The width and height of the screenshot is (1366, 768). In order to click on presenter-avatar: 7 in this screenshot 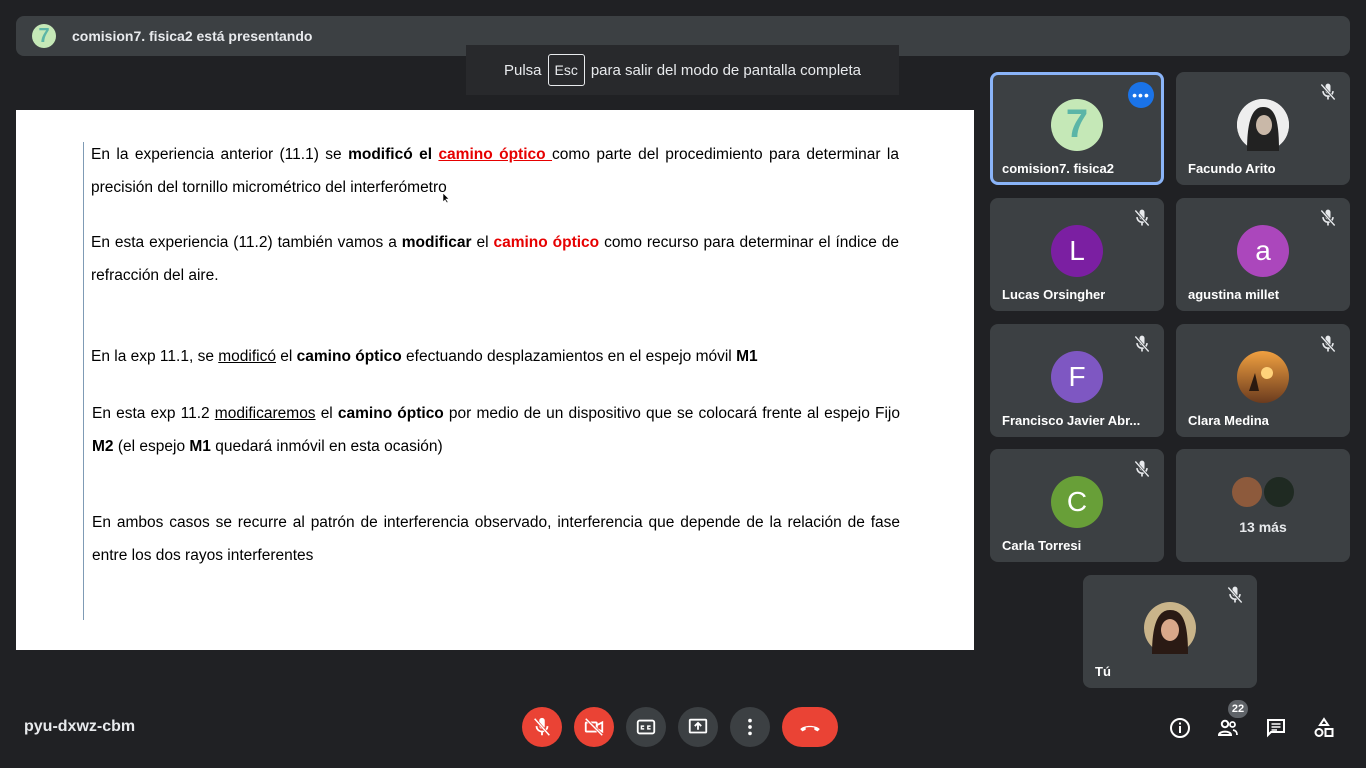, I will do `click(44, 36)`.